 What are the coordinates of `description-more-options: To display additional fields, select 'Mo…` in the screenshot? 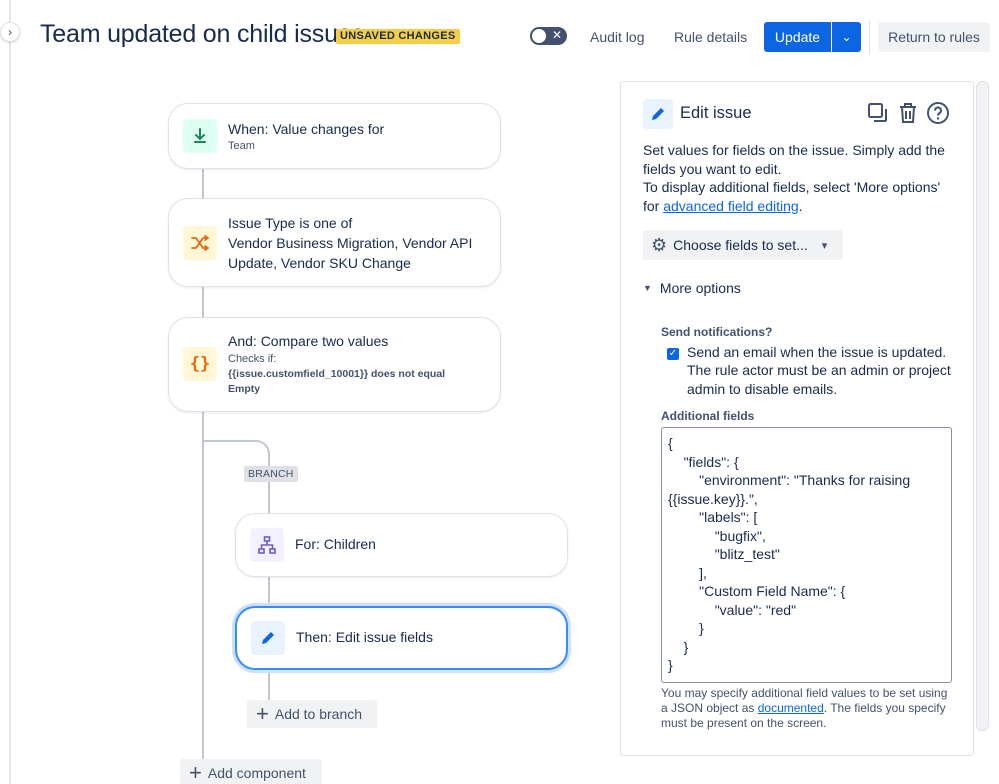 It's located at (798, 196).